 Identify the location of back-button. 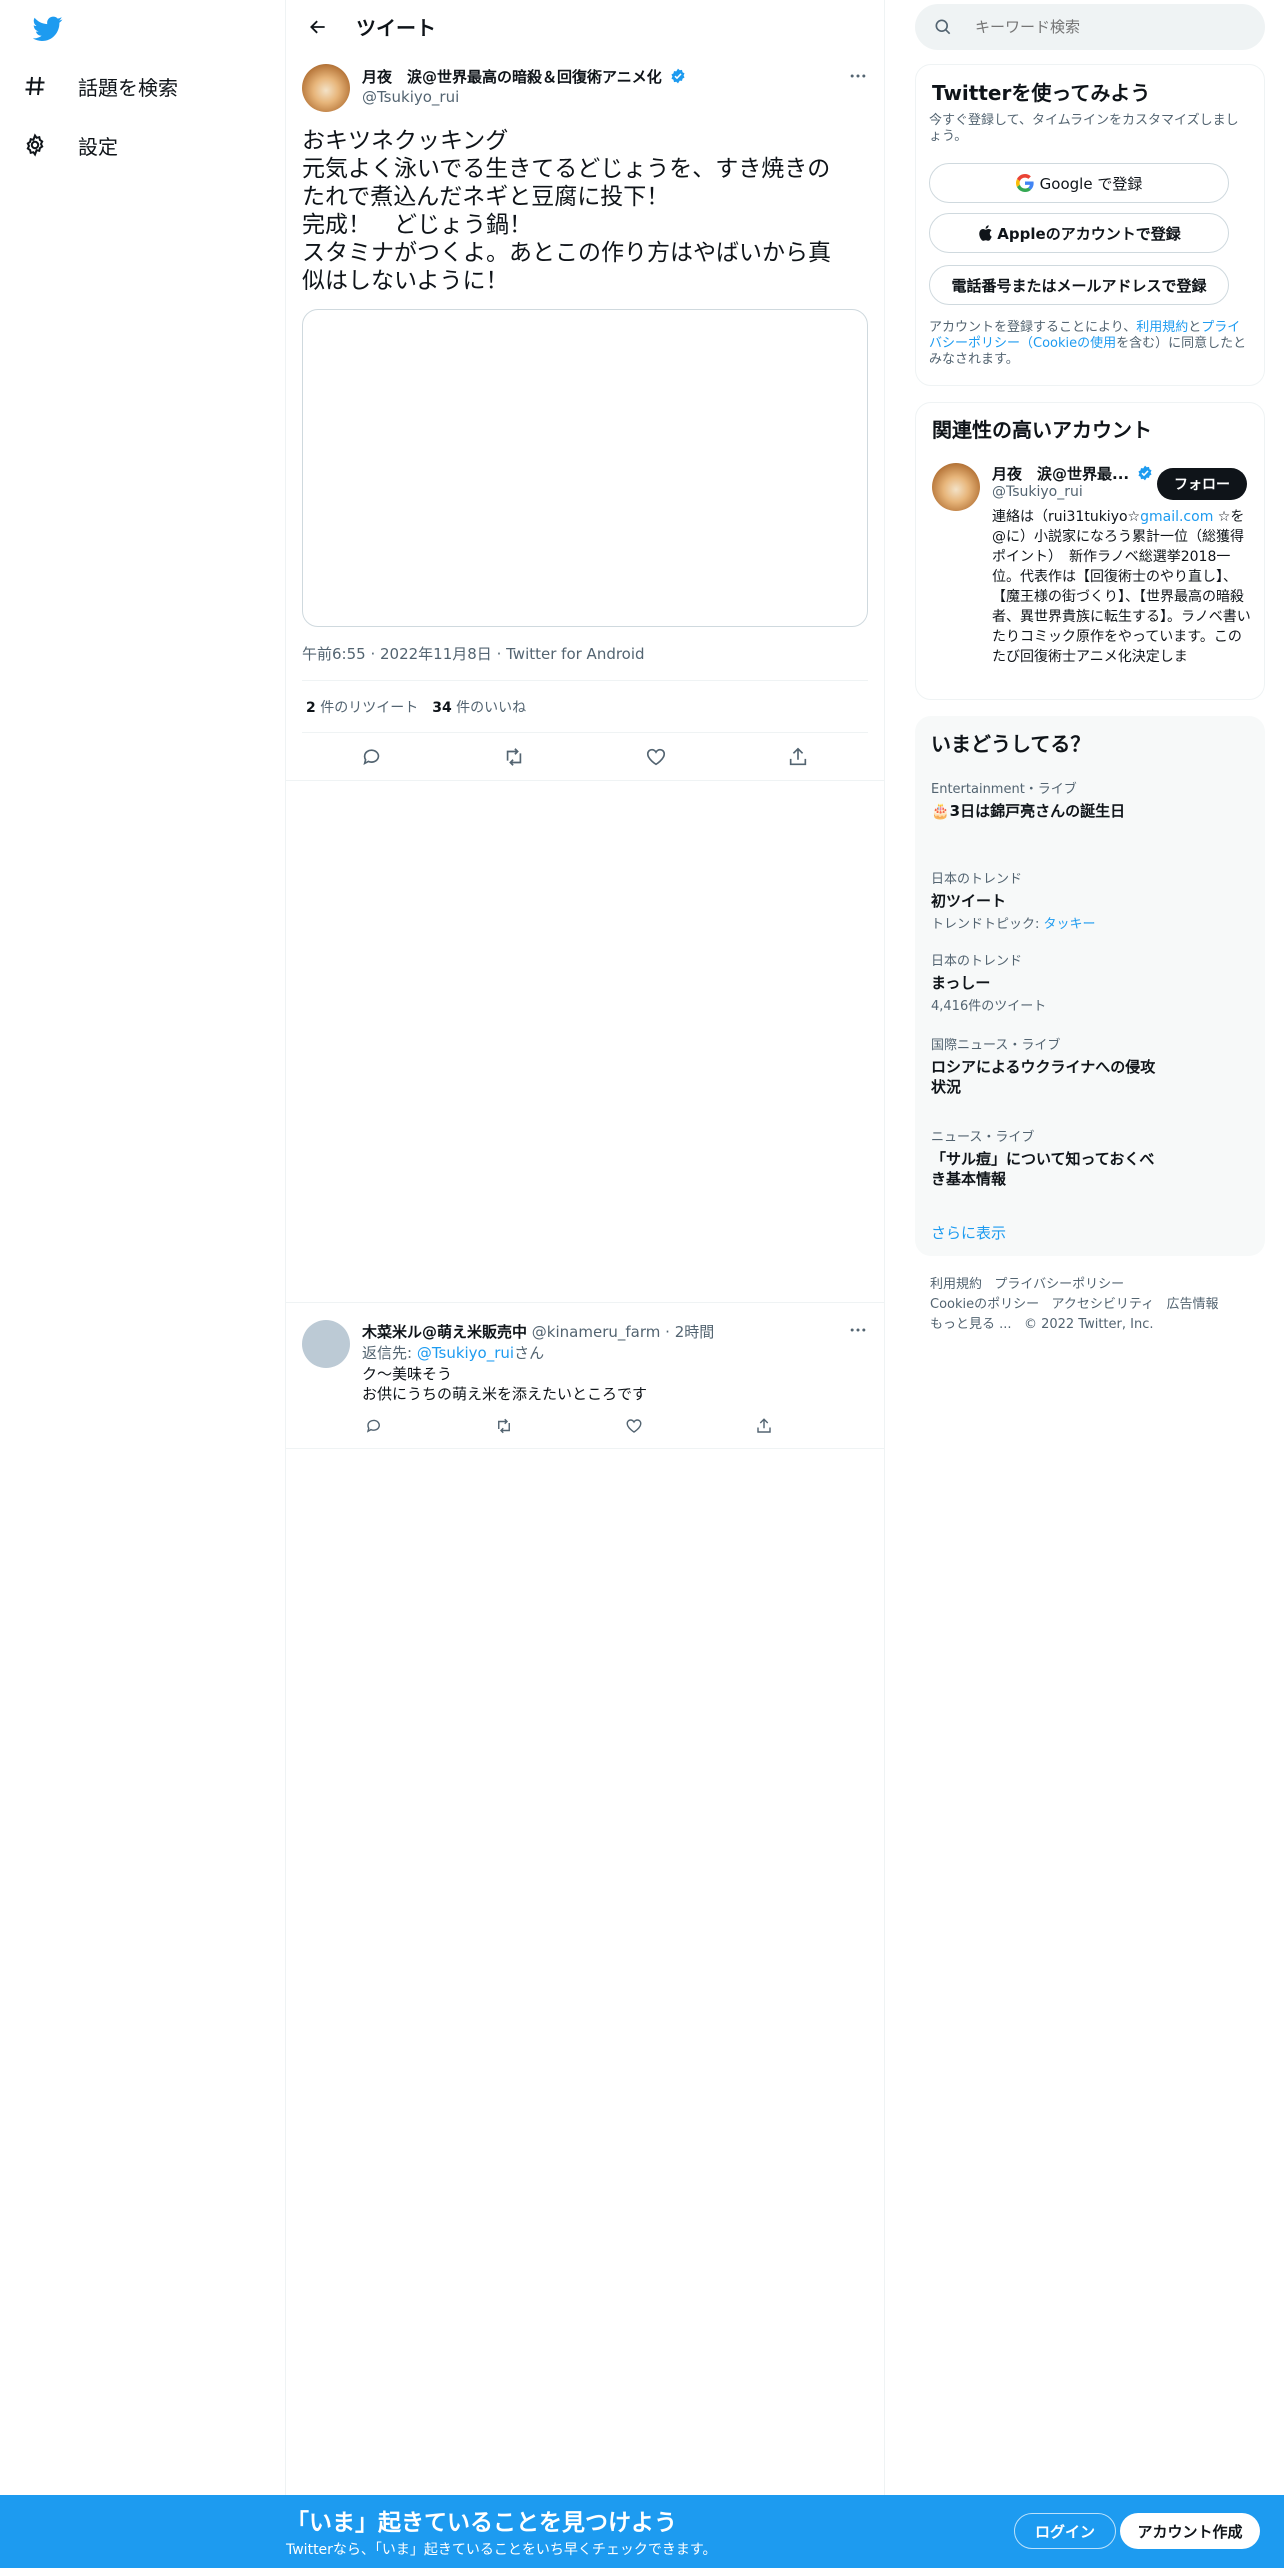
(318, 27).